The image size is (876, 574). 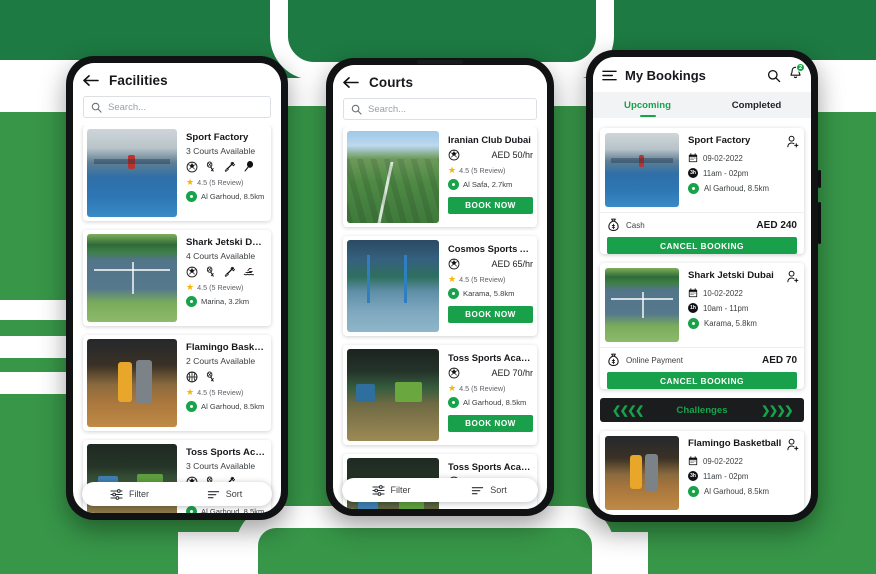 I want to click on booking-date-text: 09-02-2022, so click(x=723, y=158).